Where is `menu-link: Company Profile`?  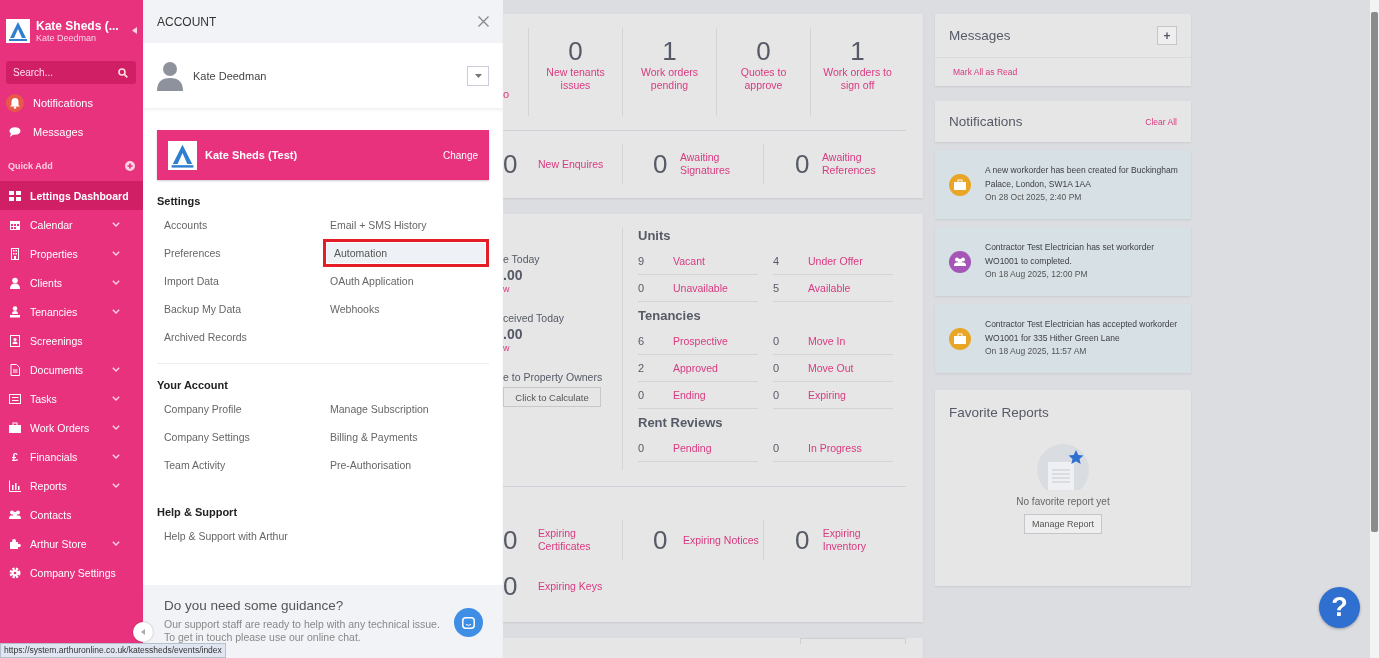 menu-link: Company Profile is located at coordinates (240, 409).